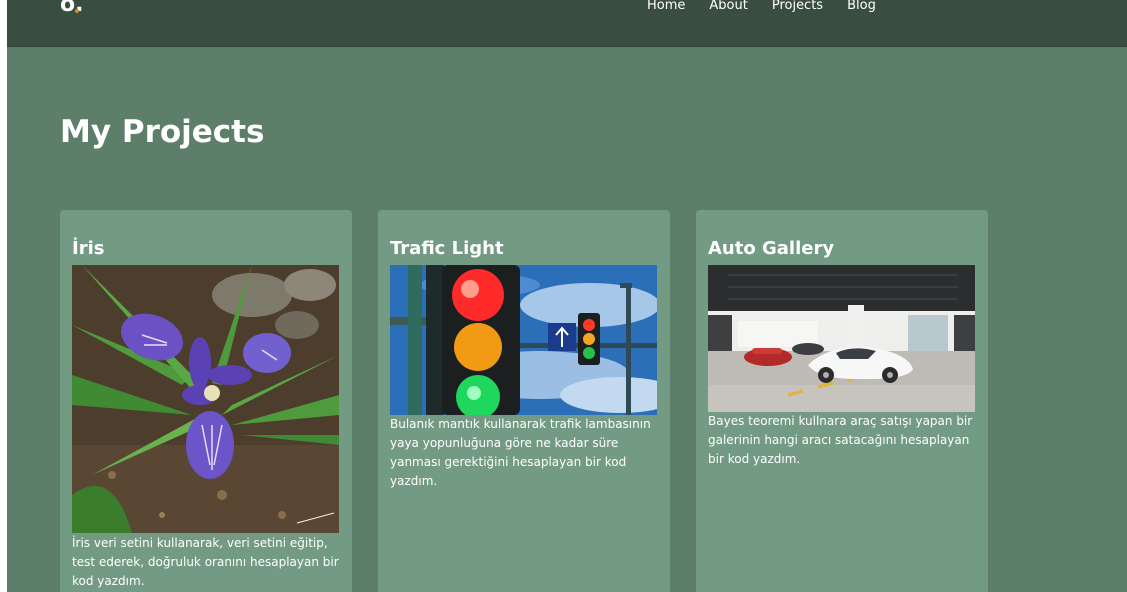 The image size is (1127, 592). What do you see at coordinates (162, 132) in the screenshot?
I see `page-title: My Projects` at bounding box center [162, 132].